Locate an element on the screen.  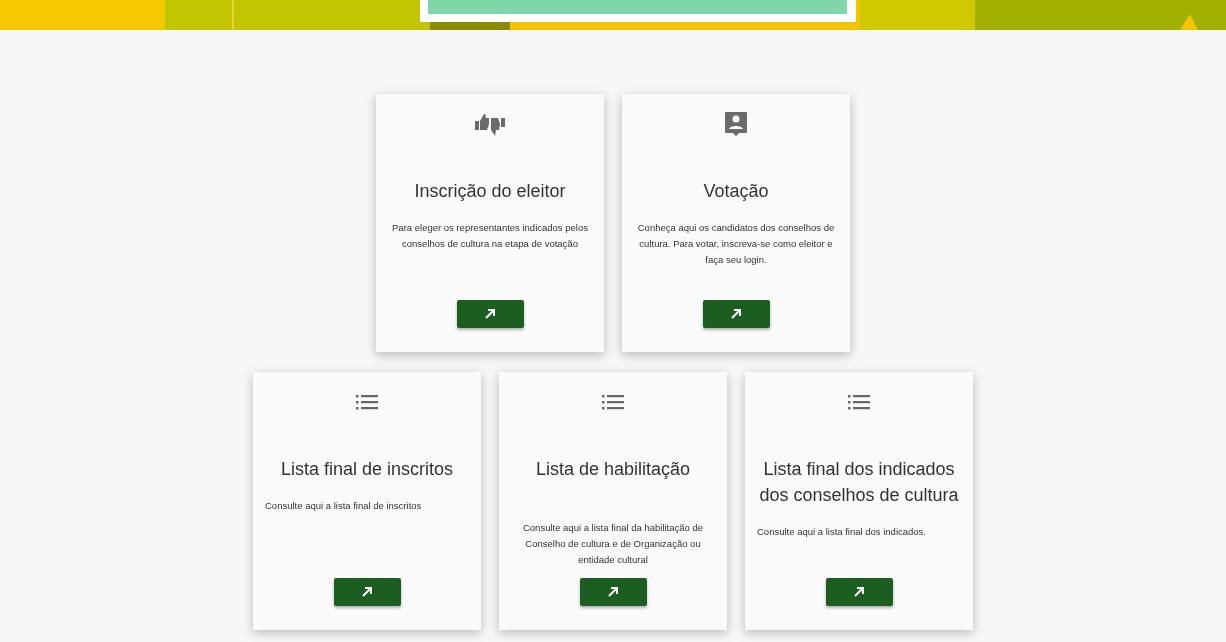
card-title: Lista de habilitação is located at coordinates (613, 469).